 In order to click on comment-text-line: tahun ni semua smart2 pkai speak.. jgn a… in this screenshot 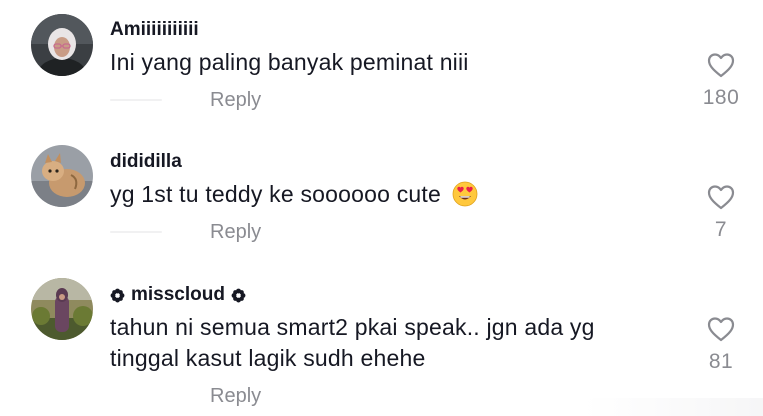, I will do `click(352, 327)`.